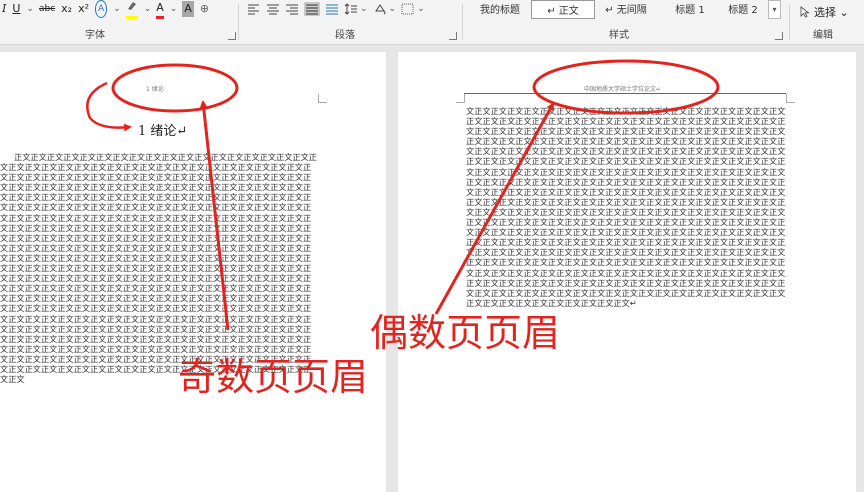 The image size is (864, 492). What do you see at coordinates (690, 8) in the screenshot?
I see `style-heading-1: 标题 1` at bounding box center [690, 8].